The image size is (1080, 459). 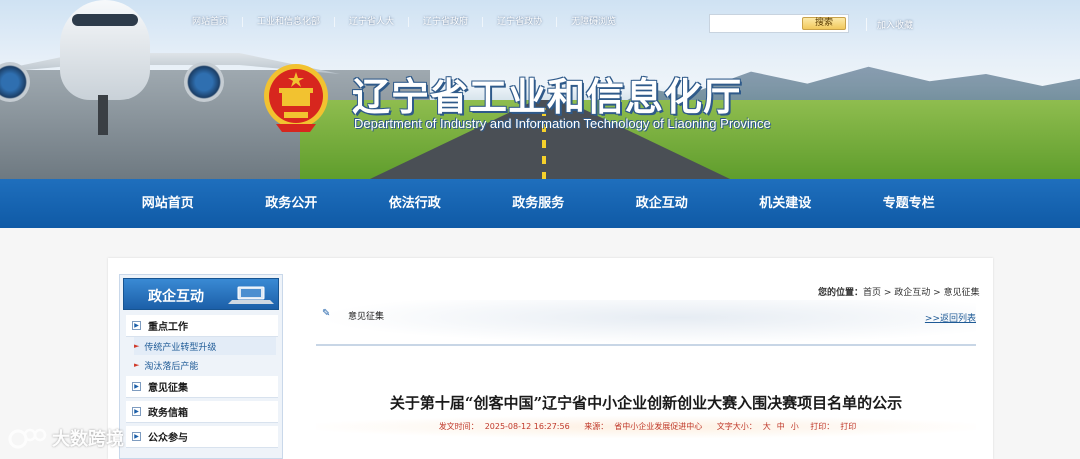 What do you see at coordinates (547, 97) in the screenshot?
I see `site-title: 辽宁省工业和信息化厅` at bounding box center [547, 97].